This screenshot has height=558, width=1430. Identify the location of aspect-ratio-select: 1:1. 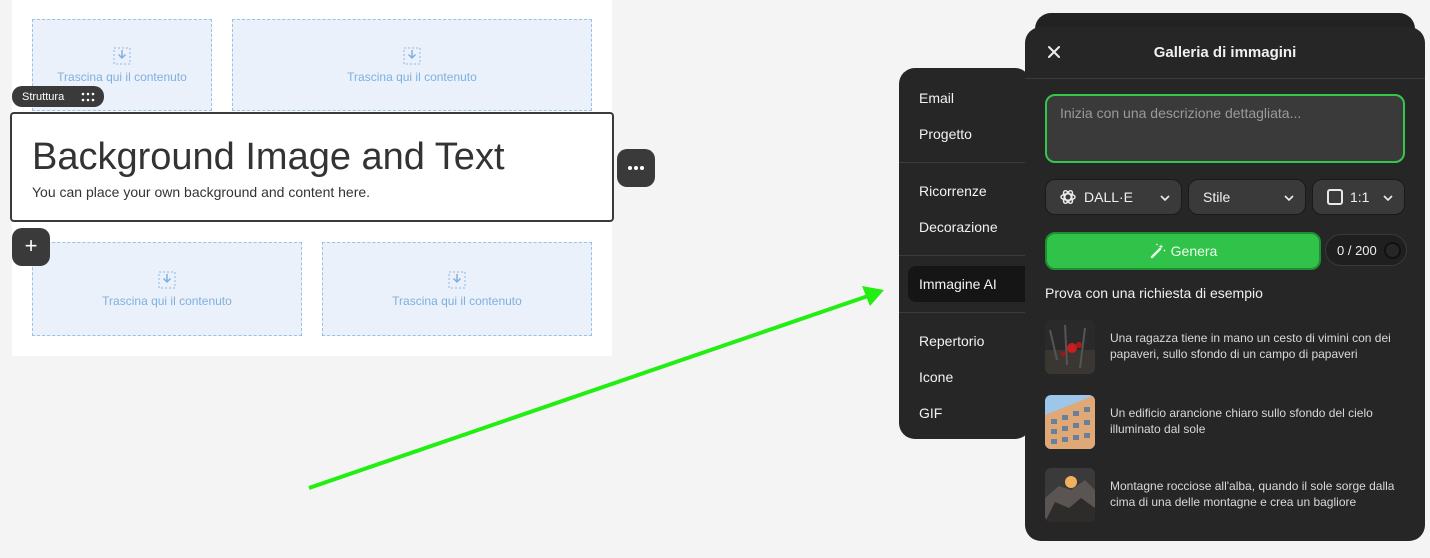
(1358, 197).